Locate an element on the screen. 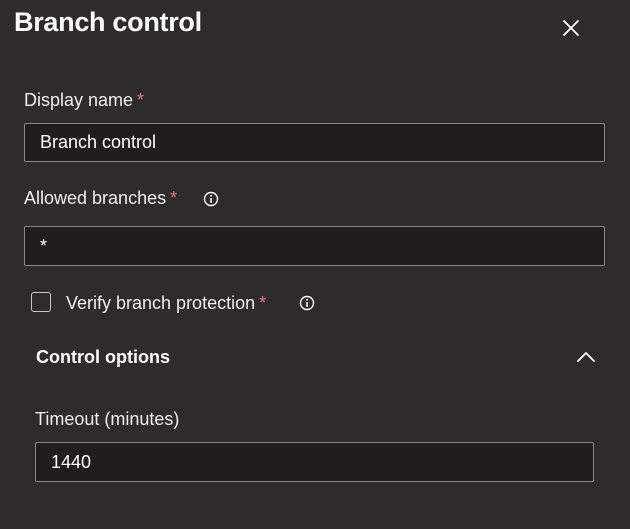  panel-title: Branch control is located at coordinates (108, 22).